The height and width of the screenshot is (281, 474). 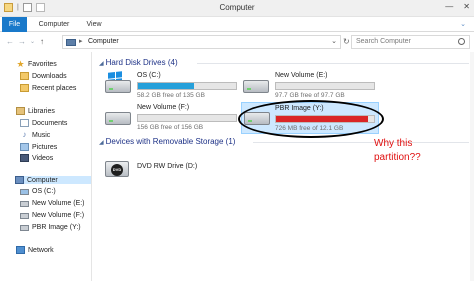 I want to click on dvd-disc-icon: DVD, so click(x=117, y=170).